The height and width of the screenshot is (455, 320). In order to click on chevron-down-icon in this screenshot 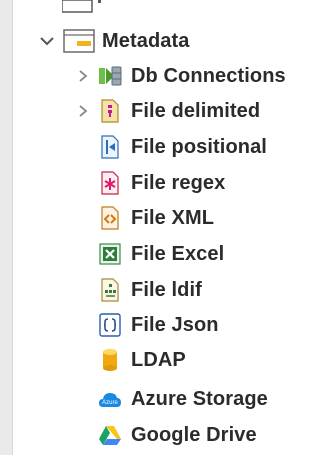, I will do `click(47, 41)`.